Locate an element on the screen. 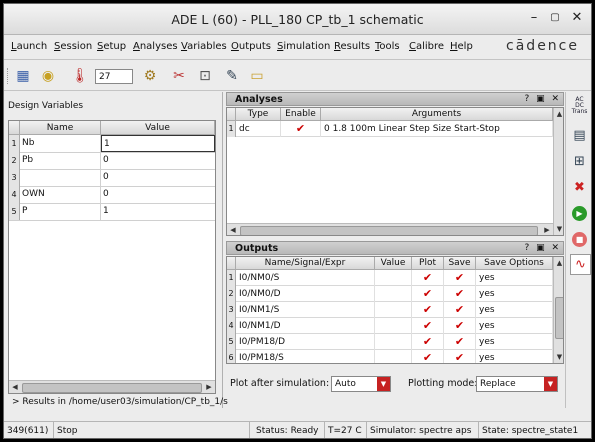 The height and width of the screenshot is (442, 595). plot-column-header: Plot is located at coordinates (428, 263).